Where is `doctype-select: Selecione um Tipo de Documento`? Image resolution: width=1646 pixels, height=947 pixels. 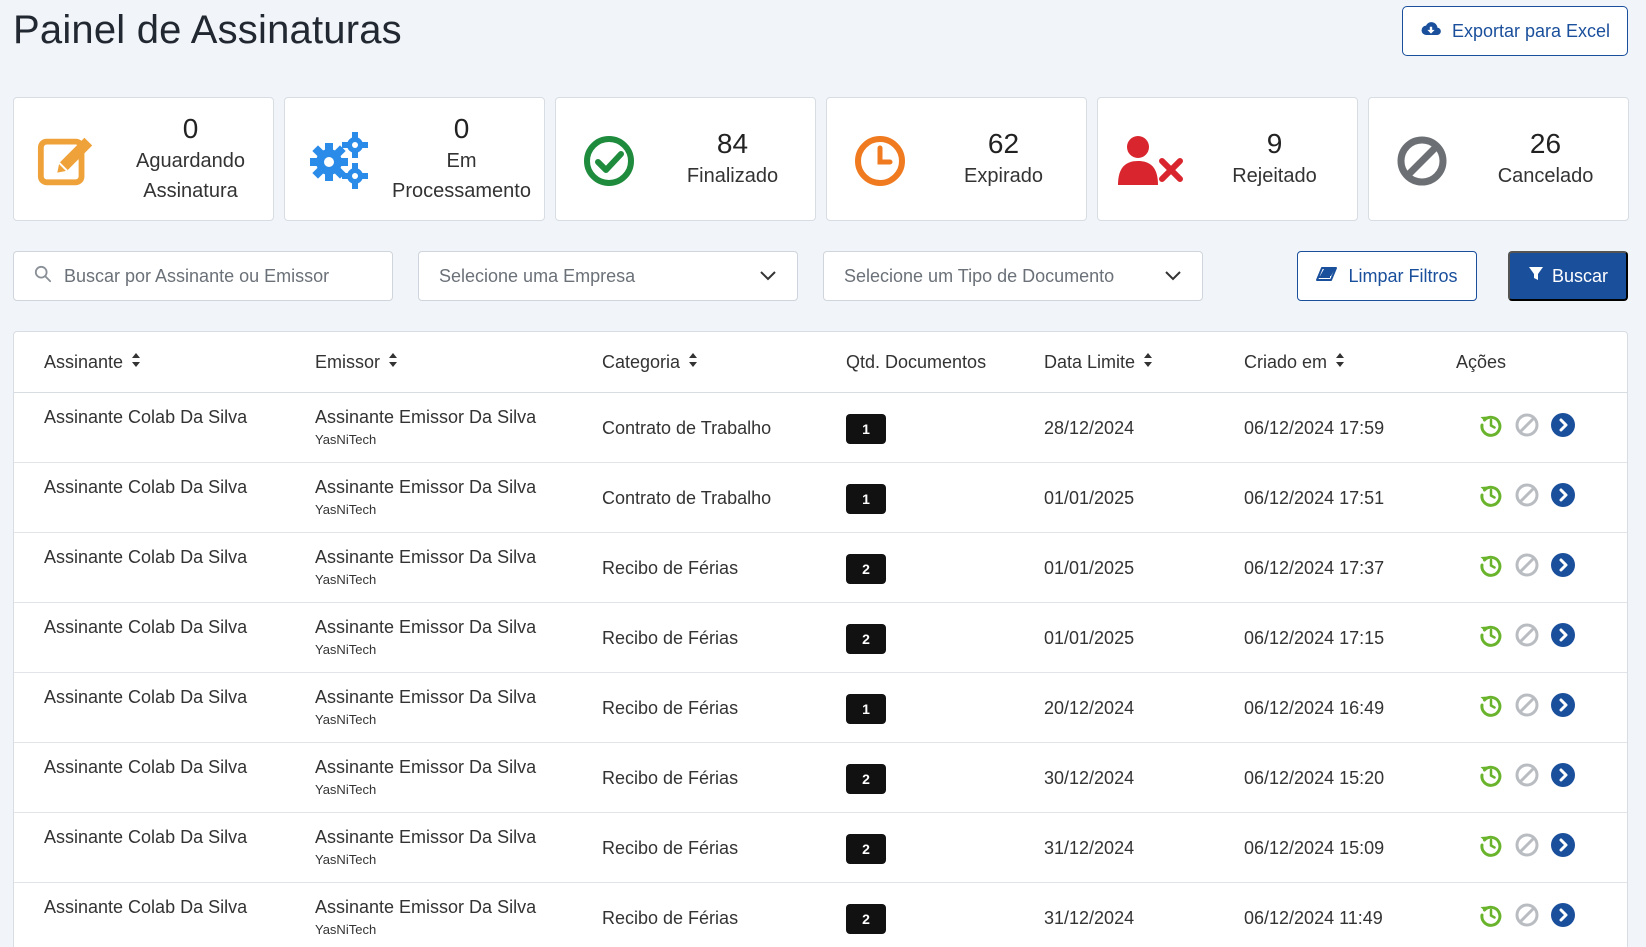 doctype-select: Selecione um Tipo de Documento is located at coordinates (1013, 276).